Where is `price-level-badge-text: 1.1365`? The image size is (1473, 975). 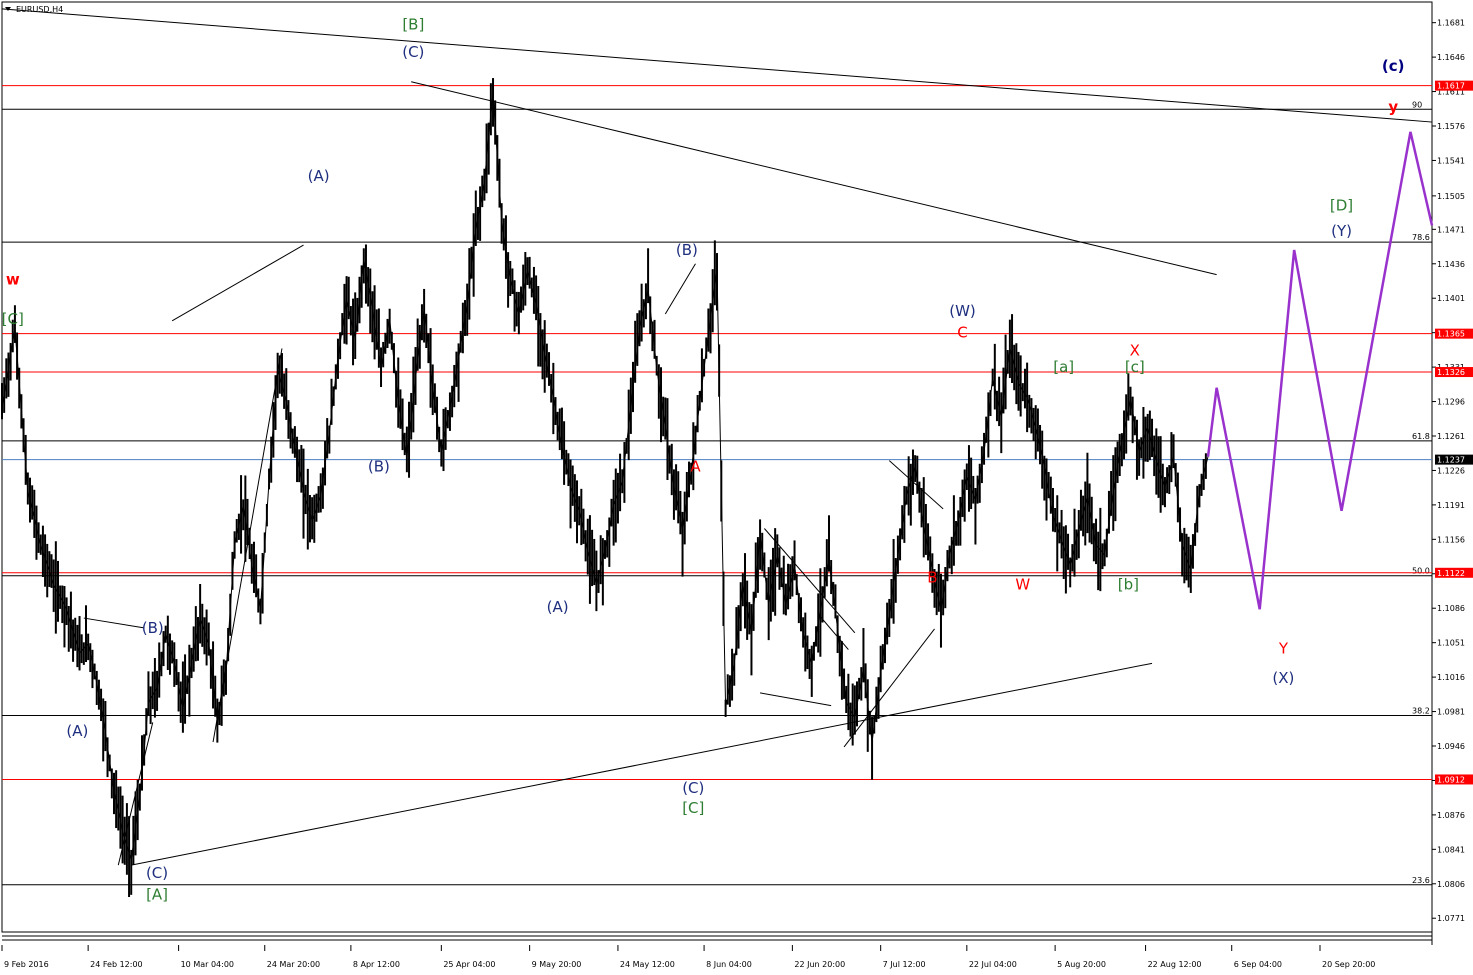
price-level-badge-text: 1.1365 is located at coordinates (1451, 334).